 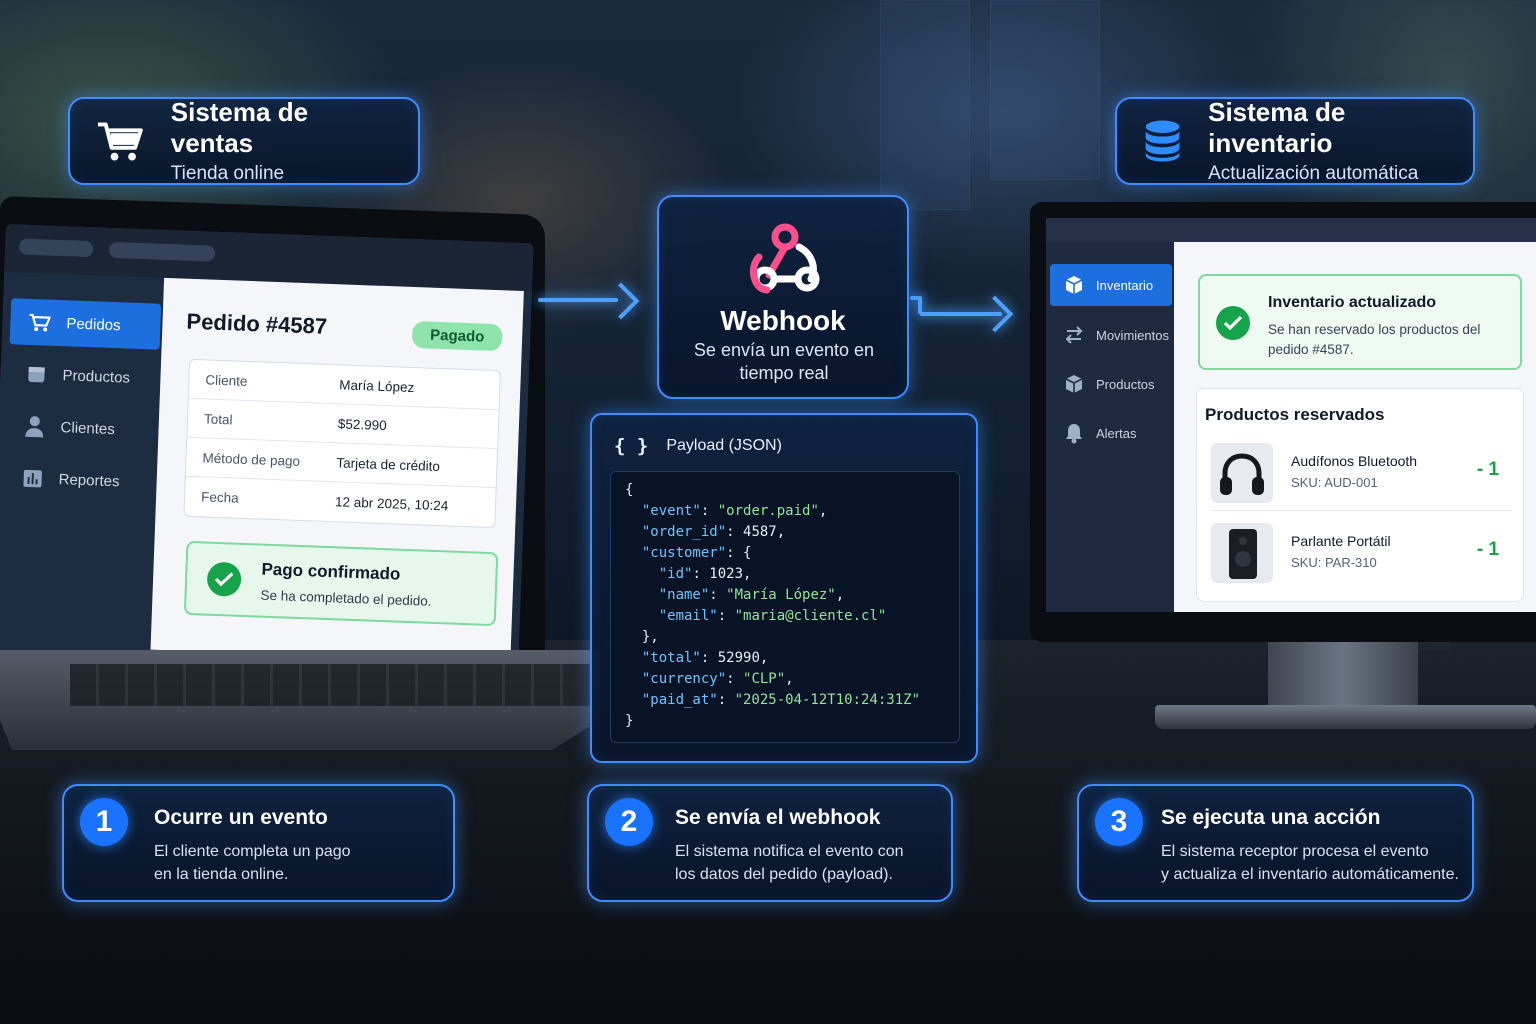 What do you see at coordinates (696, 553) in the screenshot?
I see `code-line: "customer": {` at bounding box center [696, 553].